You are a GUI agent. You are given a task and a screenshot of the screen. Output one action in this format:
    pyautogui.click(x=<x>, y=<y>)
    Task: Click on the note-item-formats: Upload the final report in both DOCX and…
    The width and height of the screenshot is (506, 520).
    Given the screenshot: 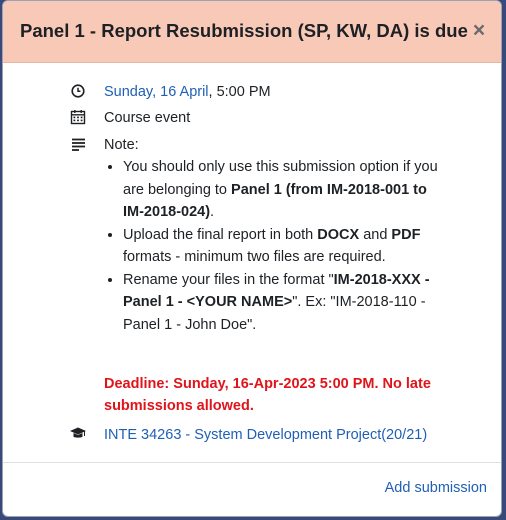 What is the action you would take?
    pyautogui.click(x=281, y=246)
    